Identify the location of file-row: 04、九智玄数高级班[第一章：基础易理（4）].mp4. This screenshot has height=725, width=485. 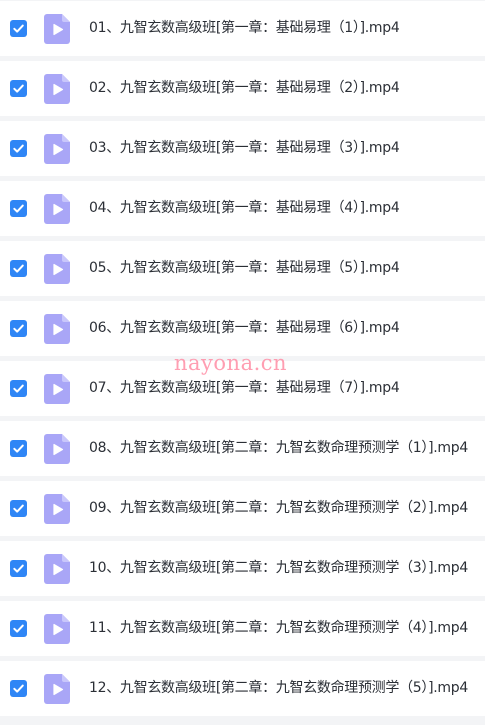
(242, 208).